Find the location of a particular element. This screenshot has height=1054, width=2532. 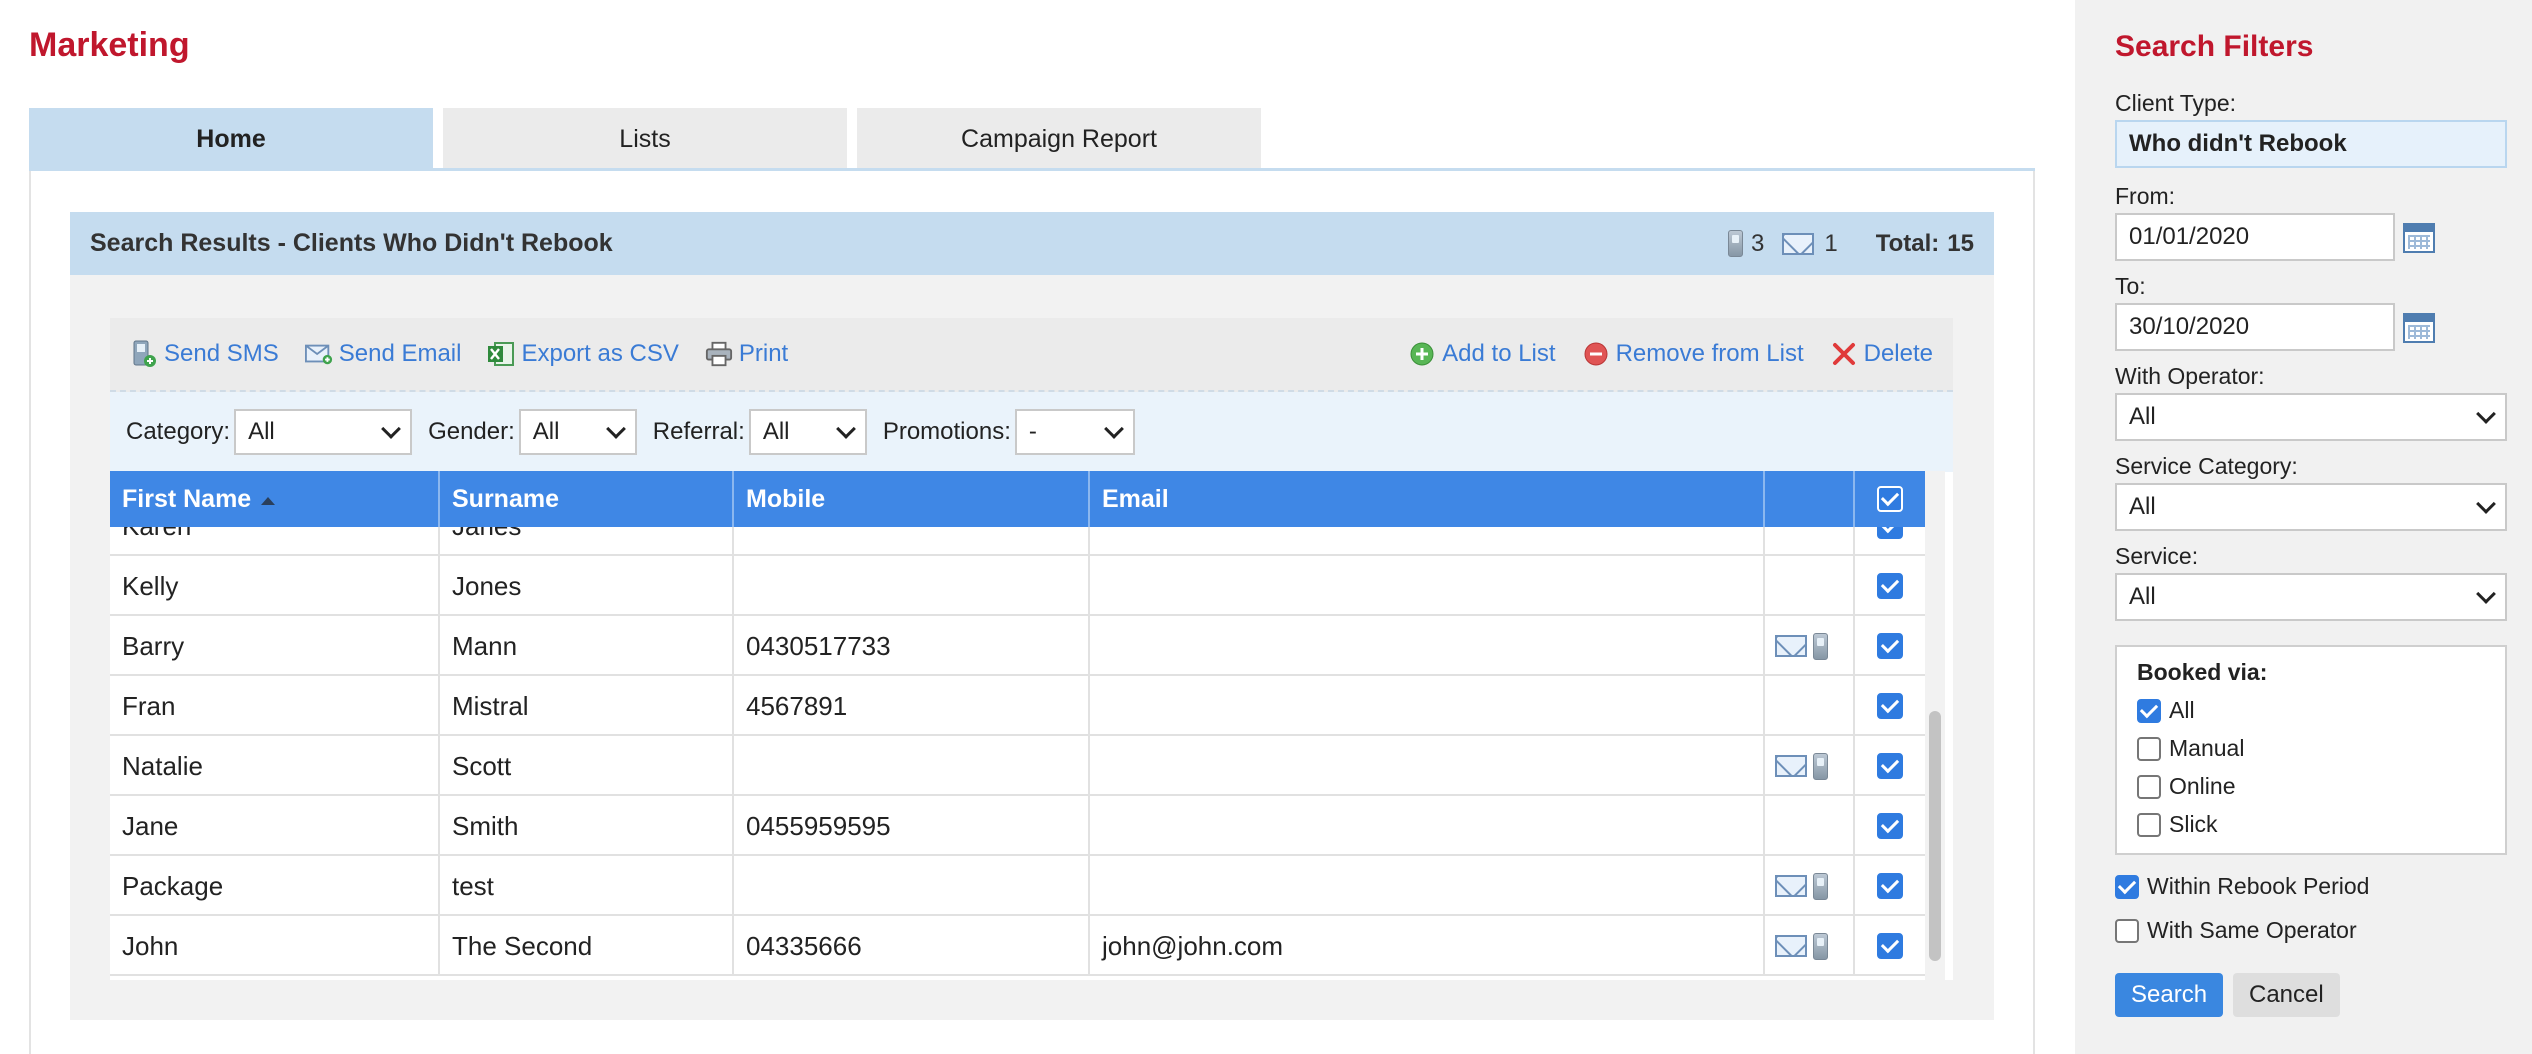

chevron-down-icon is located at coordinates (2486, 414).